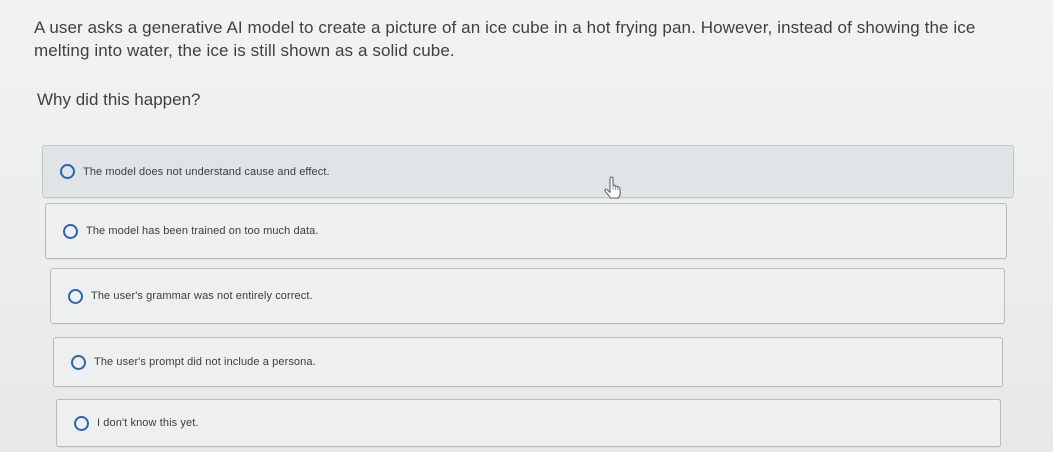  What do you see at coordinates (119, 99) in the screenshot?
I see `question-prompt: Why did this happen?` at bounding box center [119, 99].